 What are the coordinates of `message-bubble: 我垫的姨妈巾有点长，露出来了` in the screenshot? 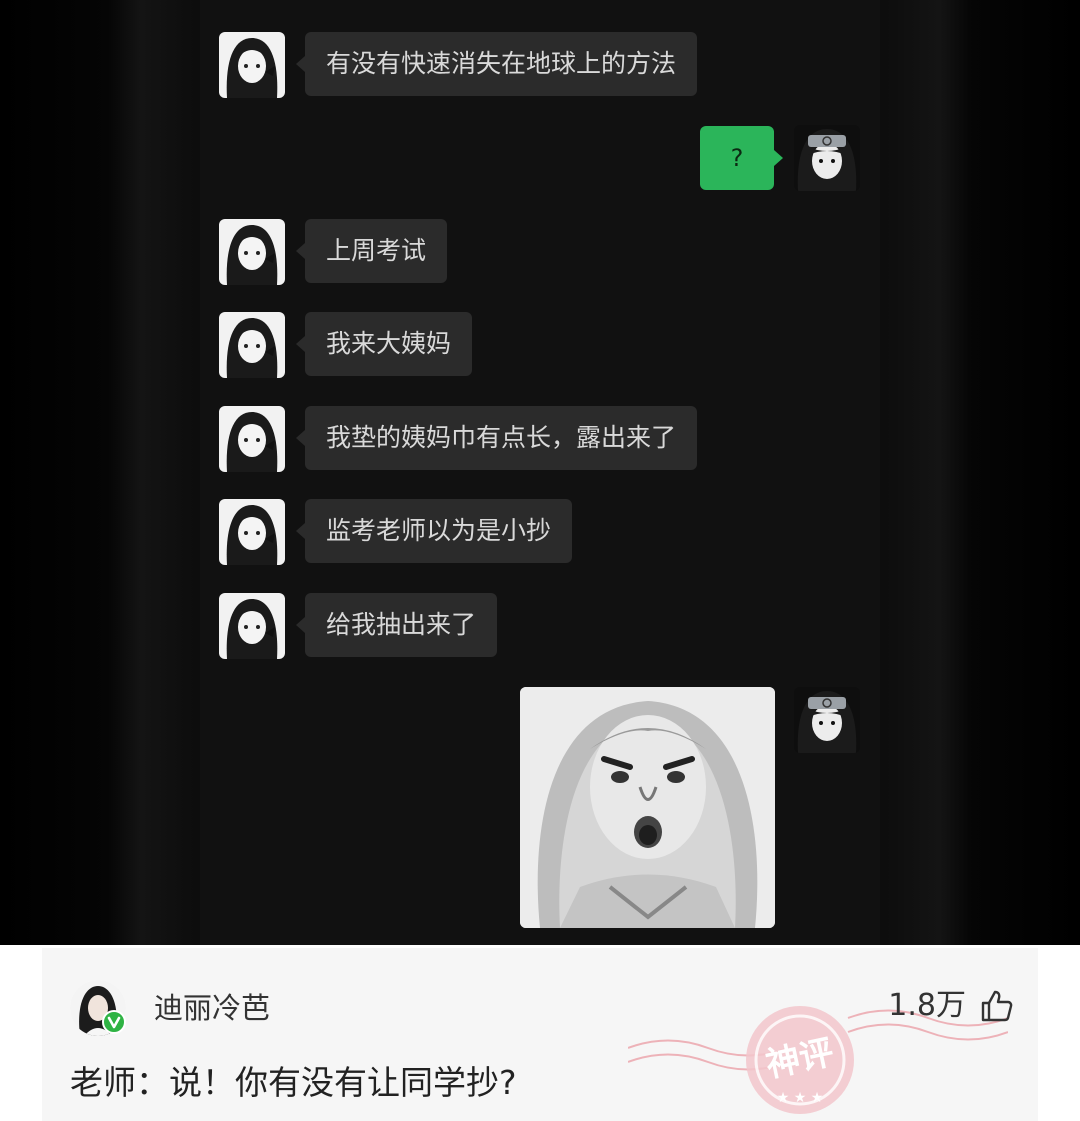 It's located at (496, 438).